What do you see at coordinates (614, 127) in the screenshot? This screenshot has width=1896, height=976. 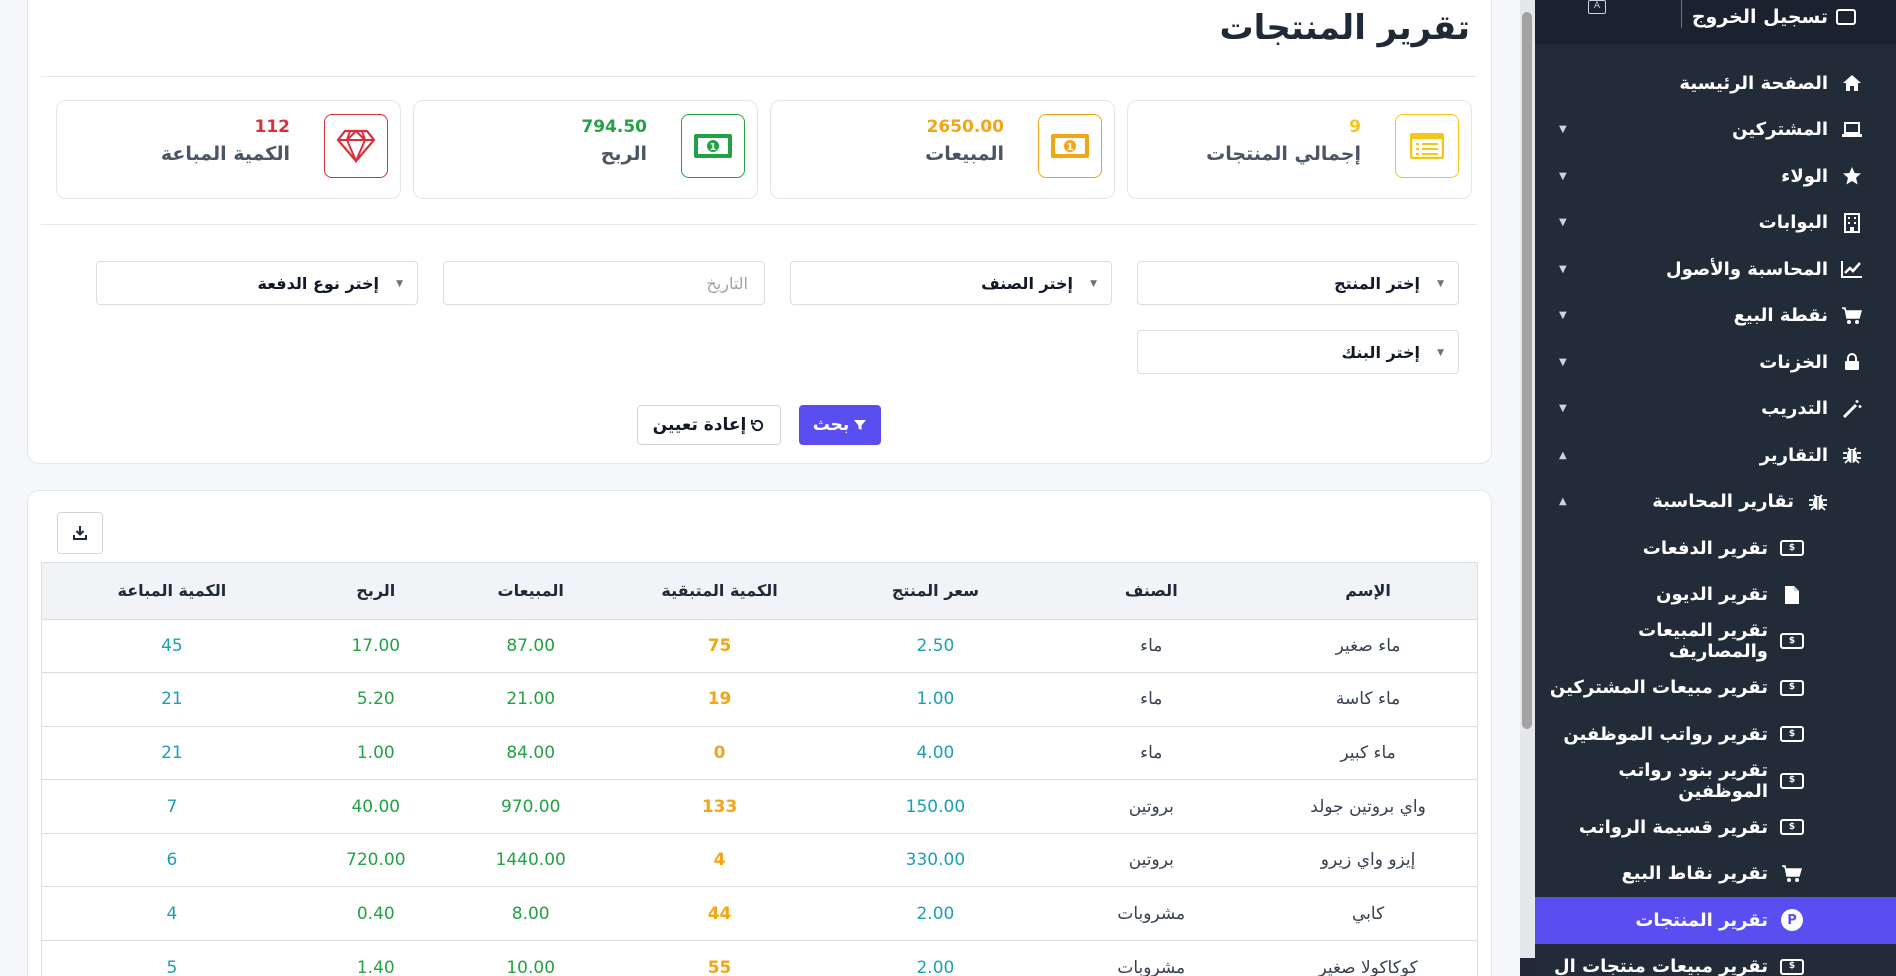 I see `stat-value: 794.50` at bounding box center [614, 127].